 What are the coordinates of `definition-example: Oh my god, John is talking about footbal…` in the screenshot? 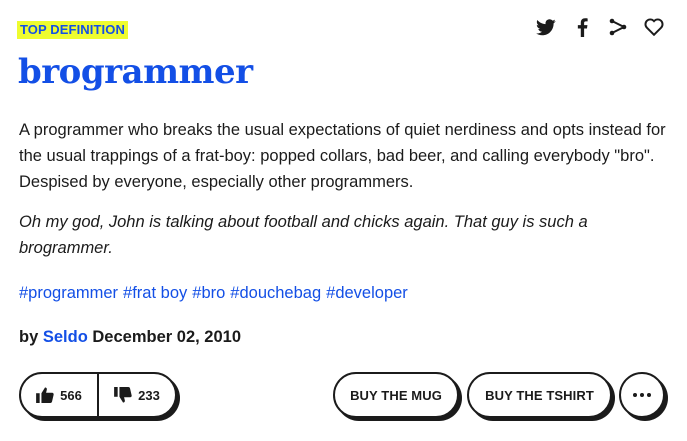 It's located at (303, 235).